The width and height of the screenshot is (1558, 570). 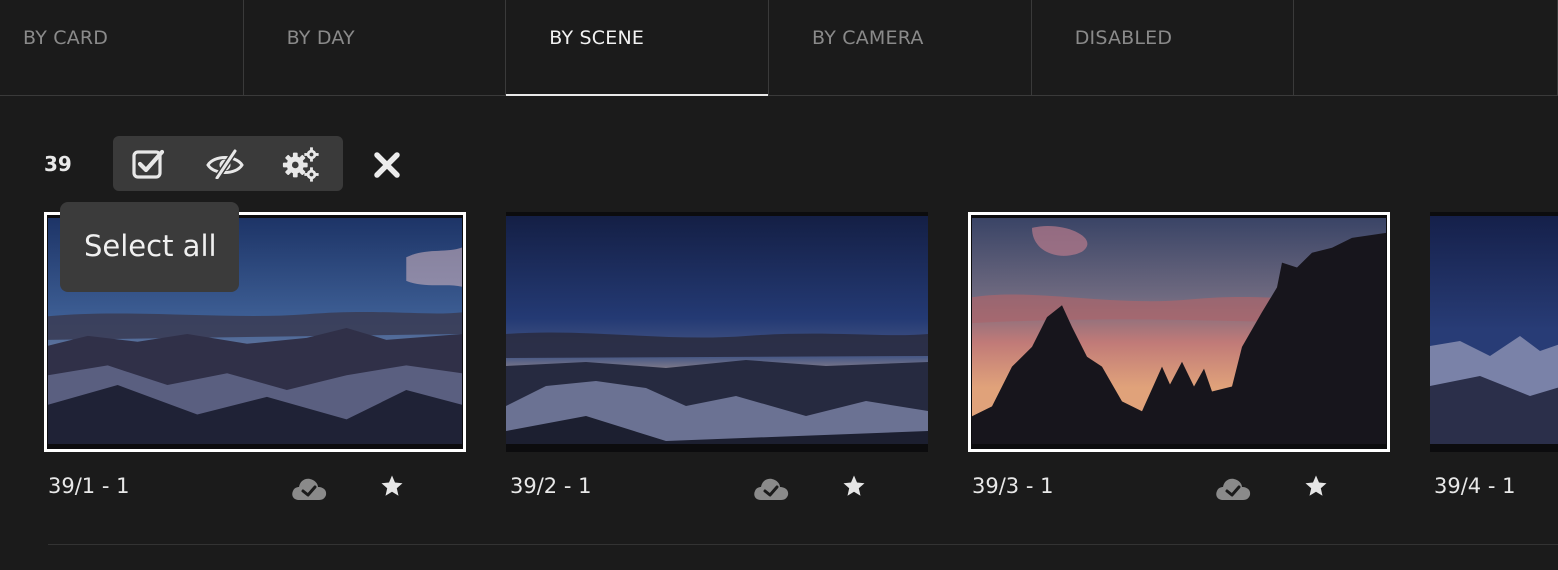 What do you see at coordinates (1013, 486) in the screenshot?
I see `clip-label: 39/3 - 1` at bounding box center [1013, 486].